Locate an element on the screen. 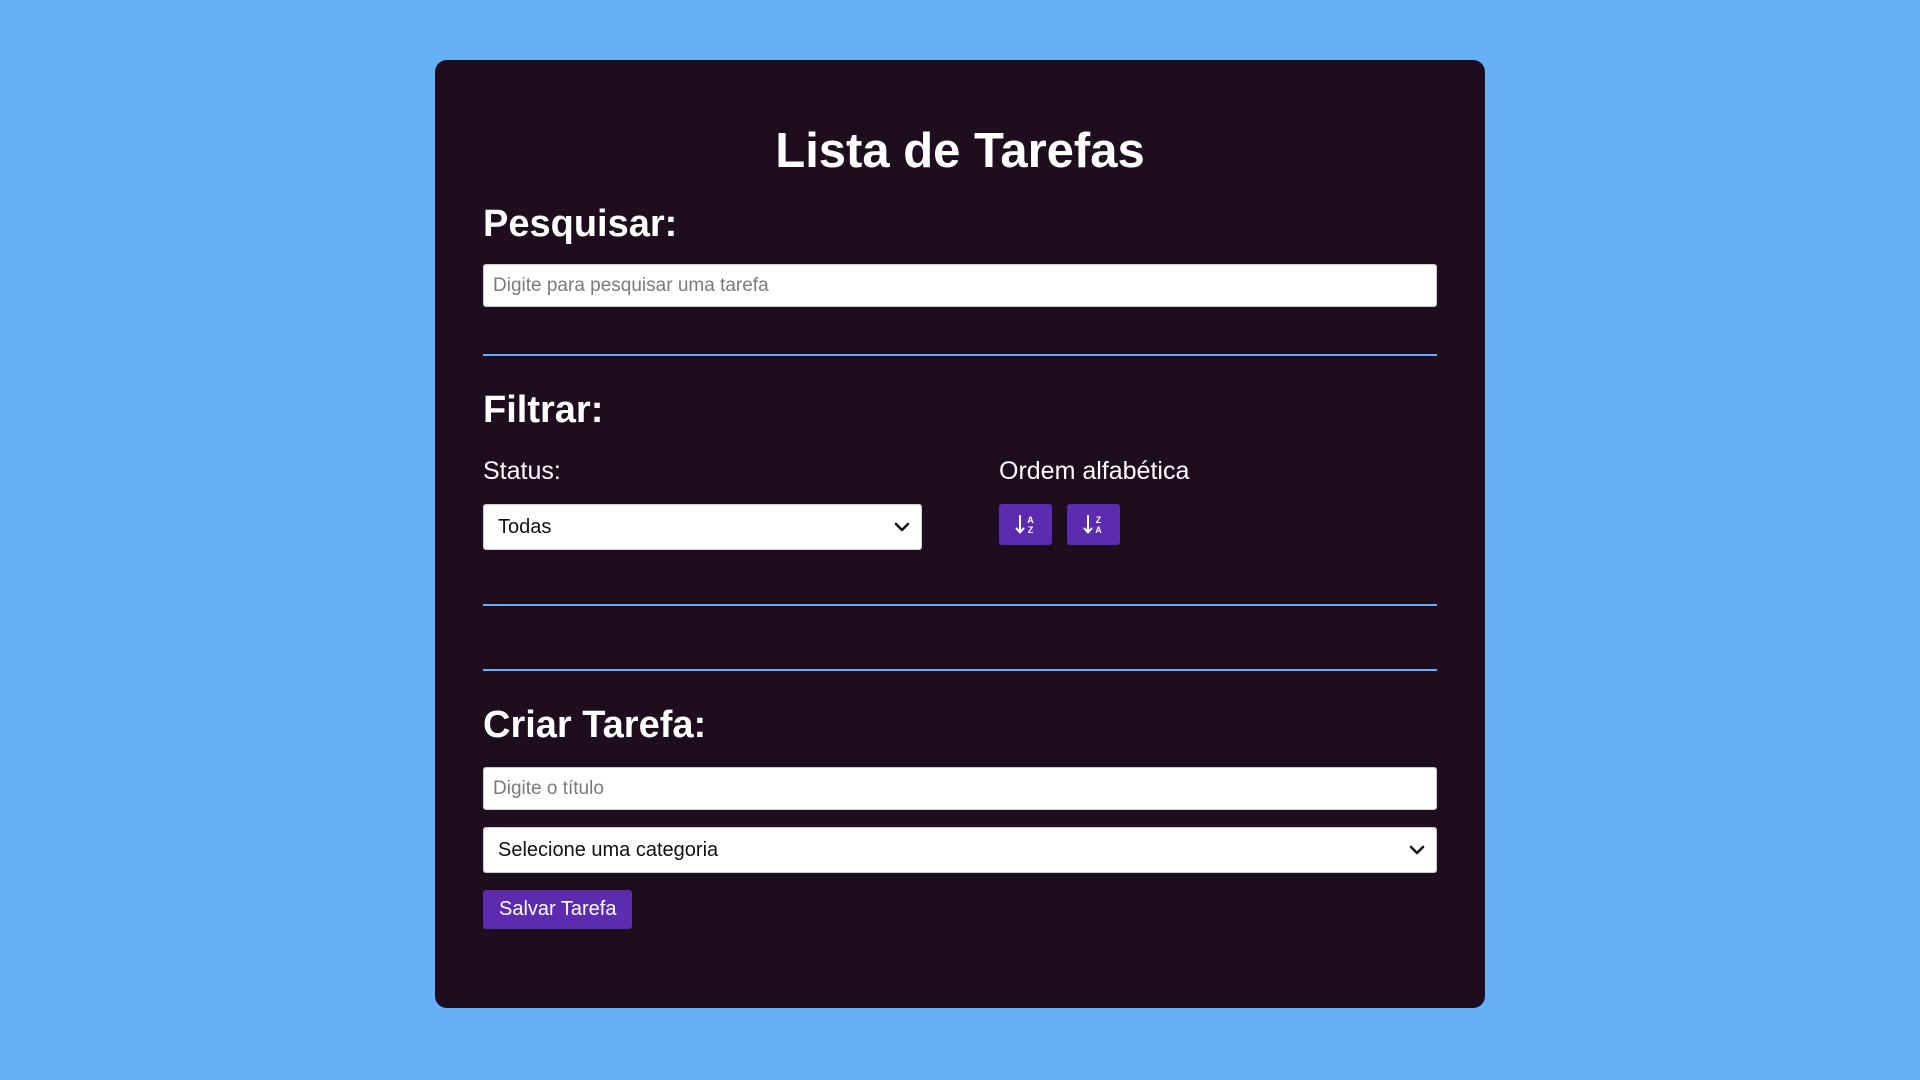 This screenshot has height=1080, width=1920. category-select: Selecione uma categoria is located at coordinates (960, 850).